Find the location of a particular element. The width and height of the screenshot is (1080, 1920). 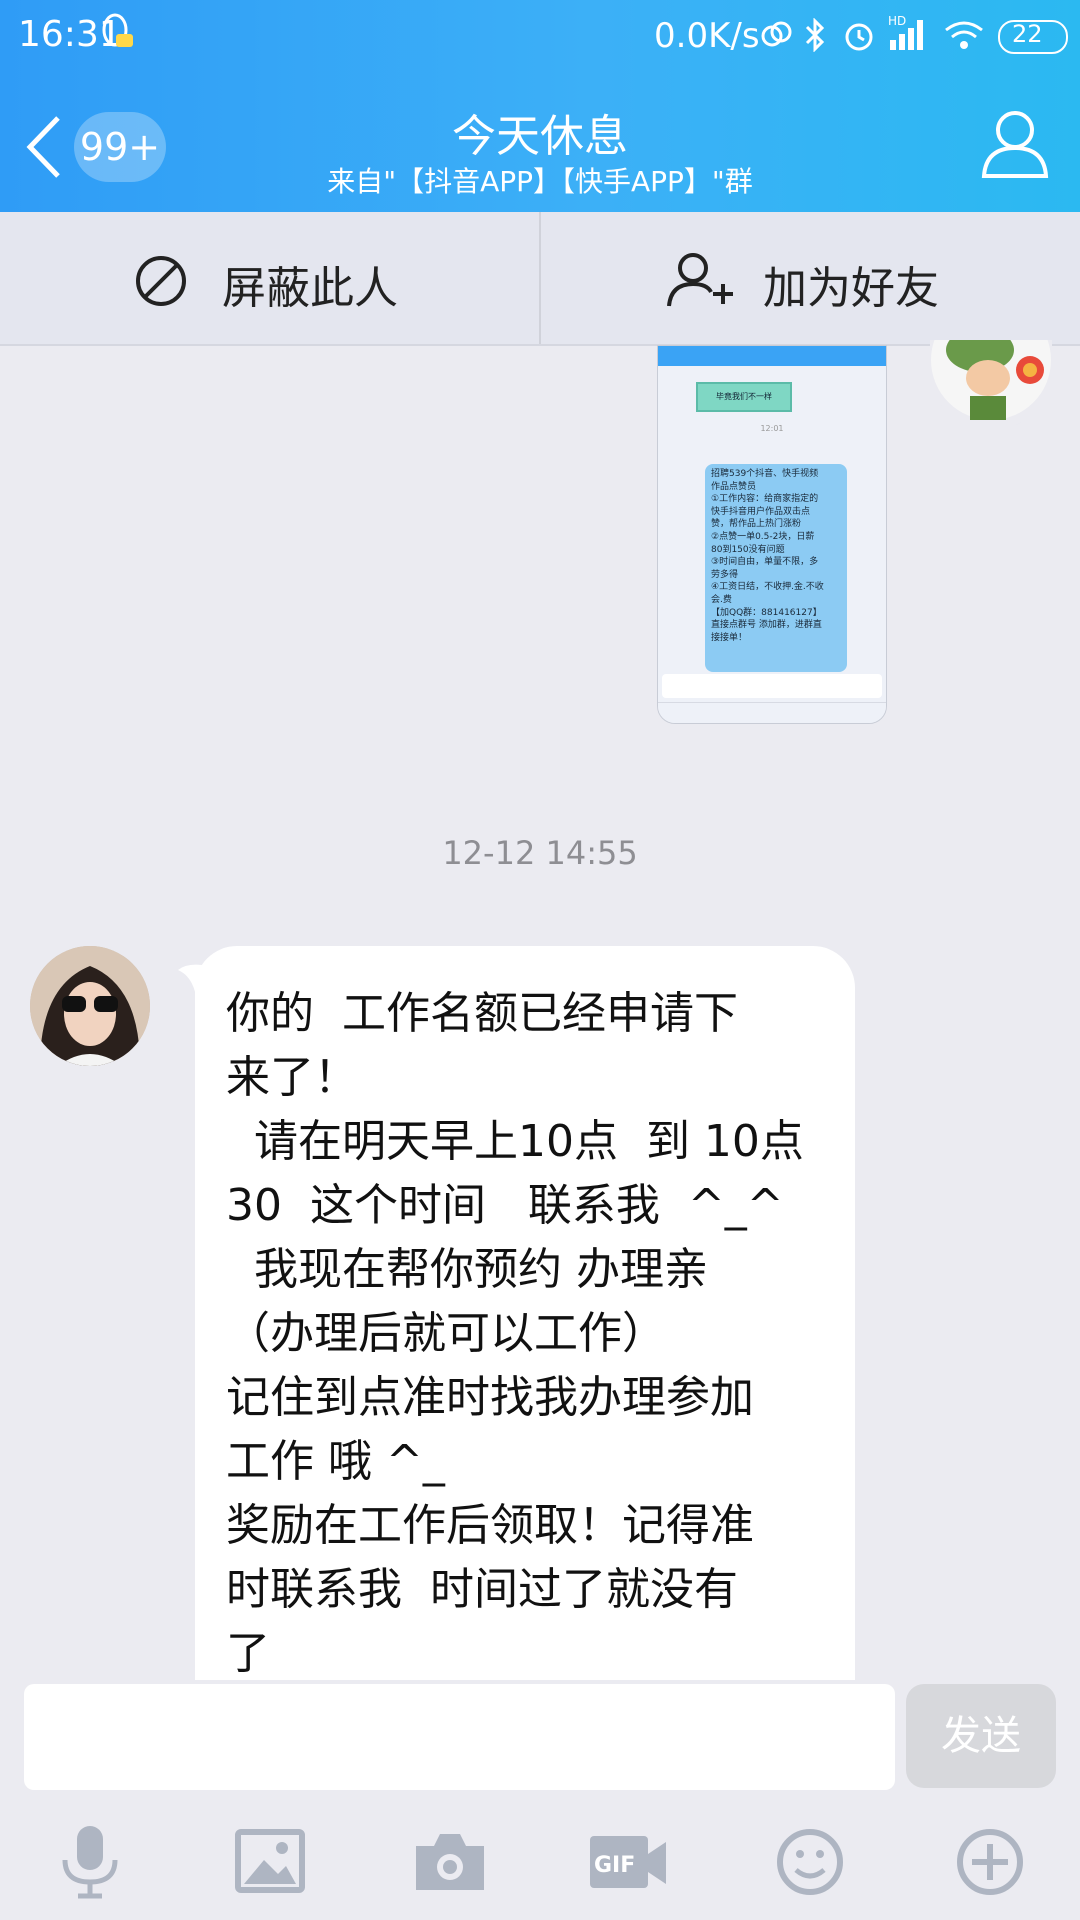

qq-notify-icon is located at coordinates (117, 30).